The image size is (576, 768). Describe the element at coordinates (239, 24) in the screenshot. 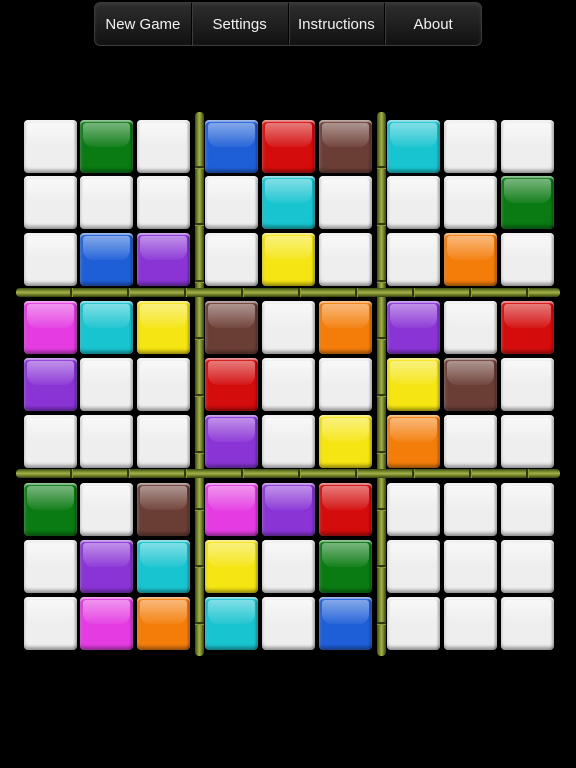

I see `settings-button: Settings` at that location.